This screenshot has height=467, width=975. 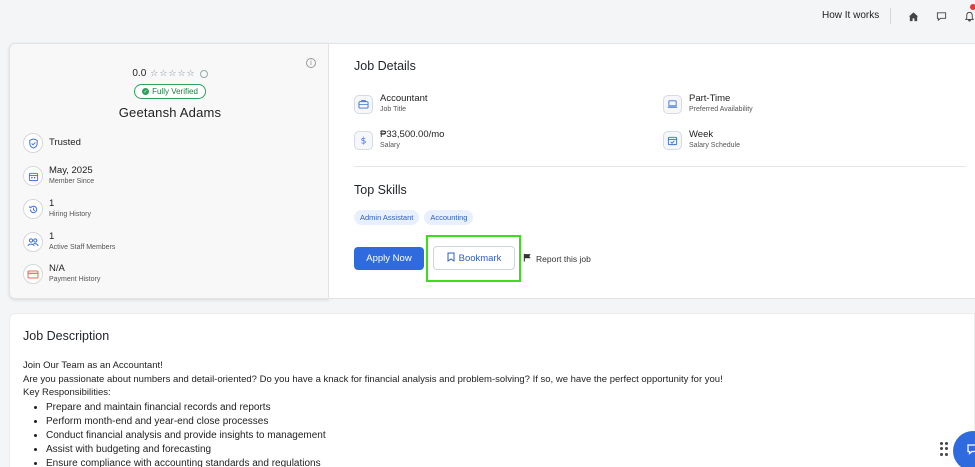 What do you see at coordinates (33, 274) in the screenshot?
I see `credit-card-icon` at bounding box center [33, 274].